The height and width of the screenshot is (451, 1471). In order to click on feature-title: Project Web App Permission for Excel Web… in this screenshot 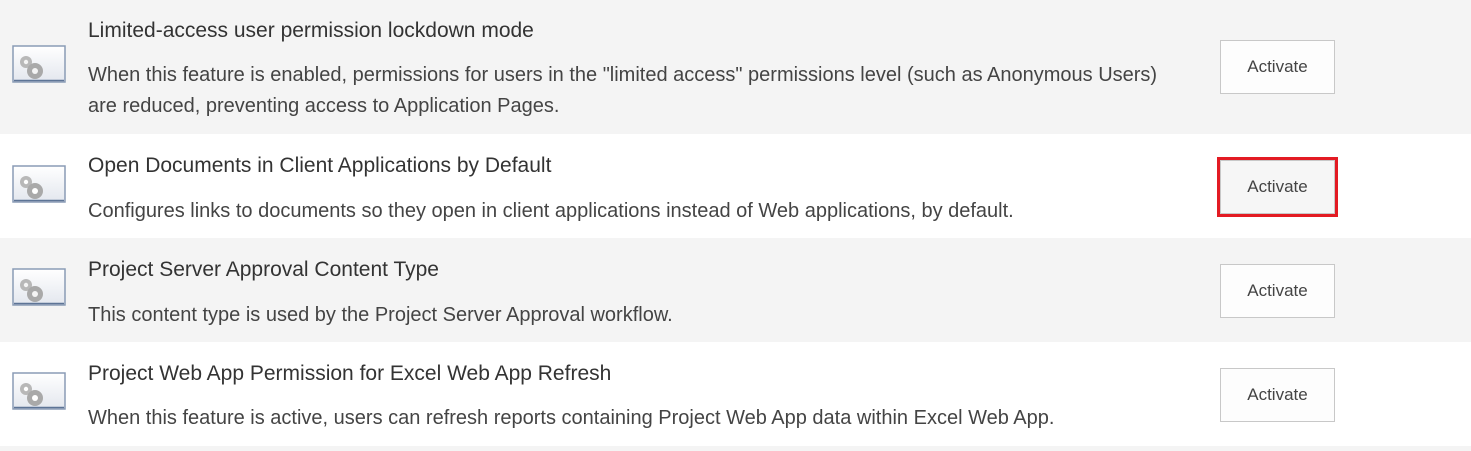, I will do `click(350, 373)`.